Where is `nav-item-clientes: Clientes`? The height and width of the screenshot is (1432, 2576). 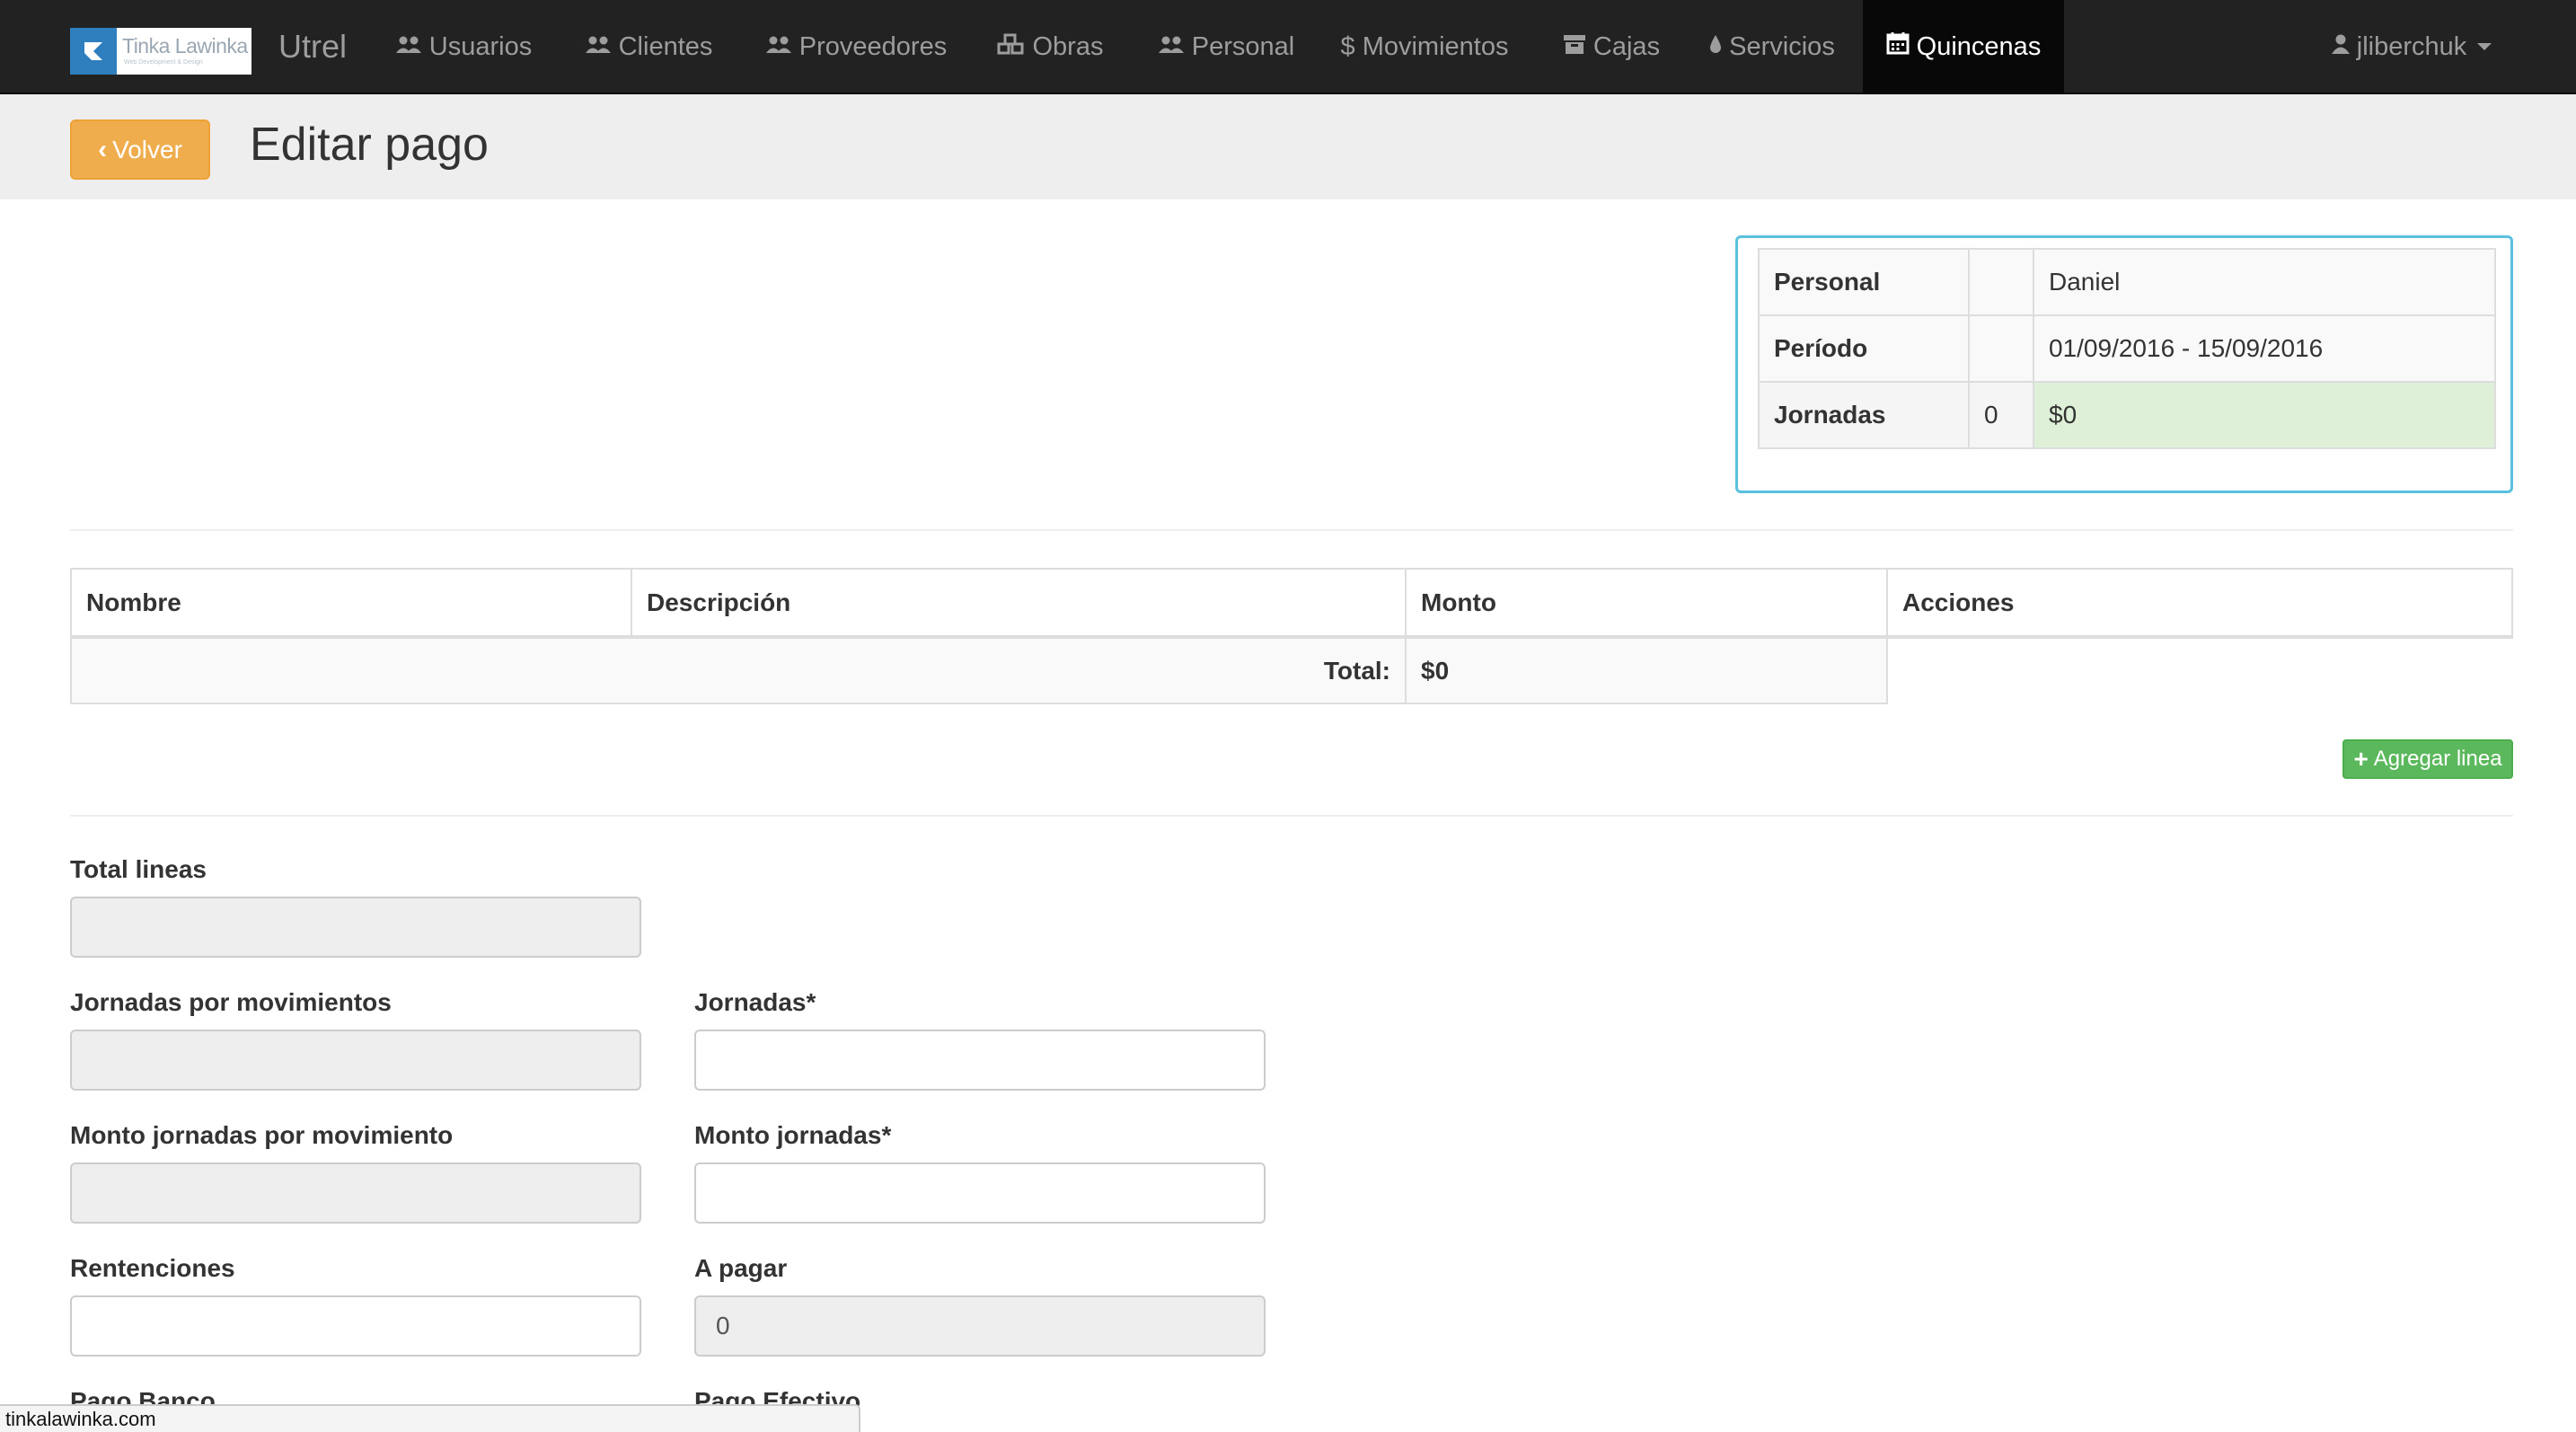 nav-item-clientes: Clientes is located at coordinates (648, 46).